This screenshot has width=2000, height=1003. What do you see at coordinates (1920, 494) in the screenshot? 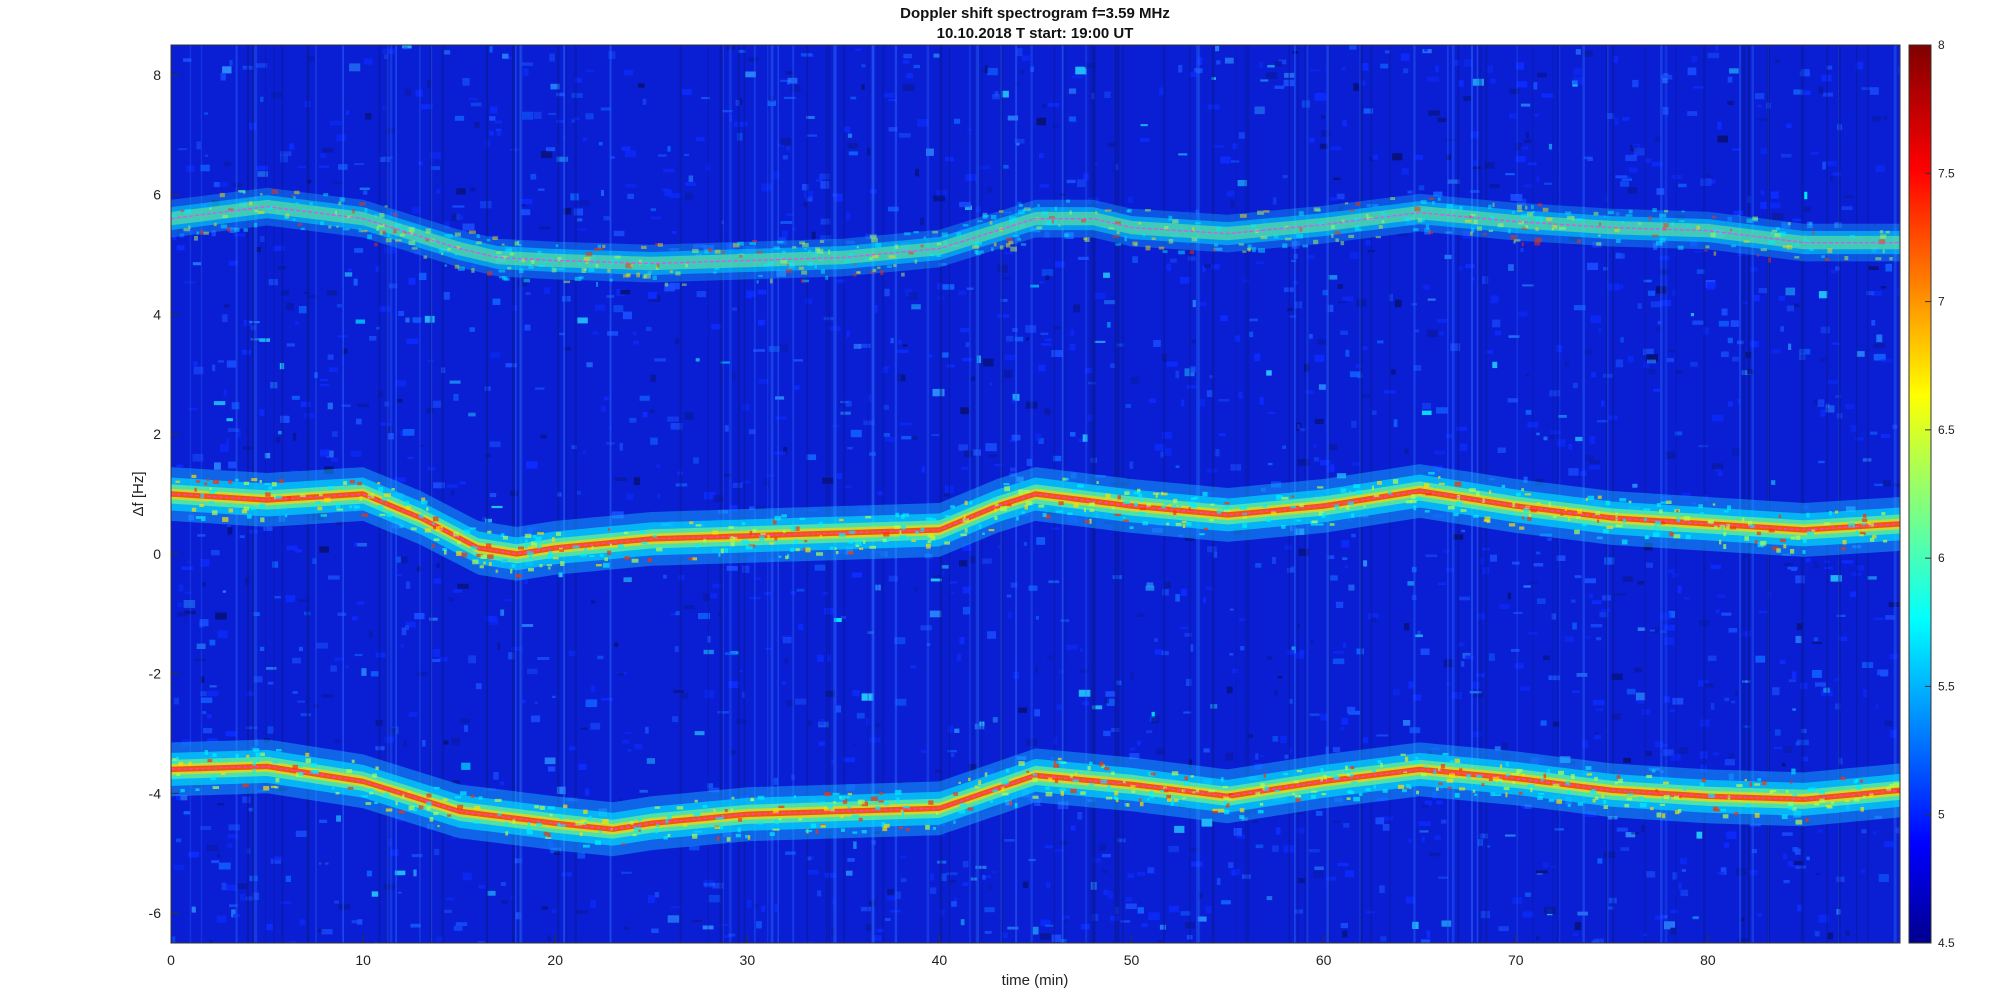
I see `colorbar-gradient` at bounding box center [1920, 494].